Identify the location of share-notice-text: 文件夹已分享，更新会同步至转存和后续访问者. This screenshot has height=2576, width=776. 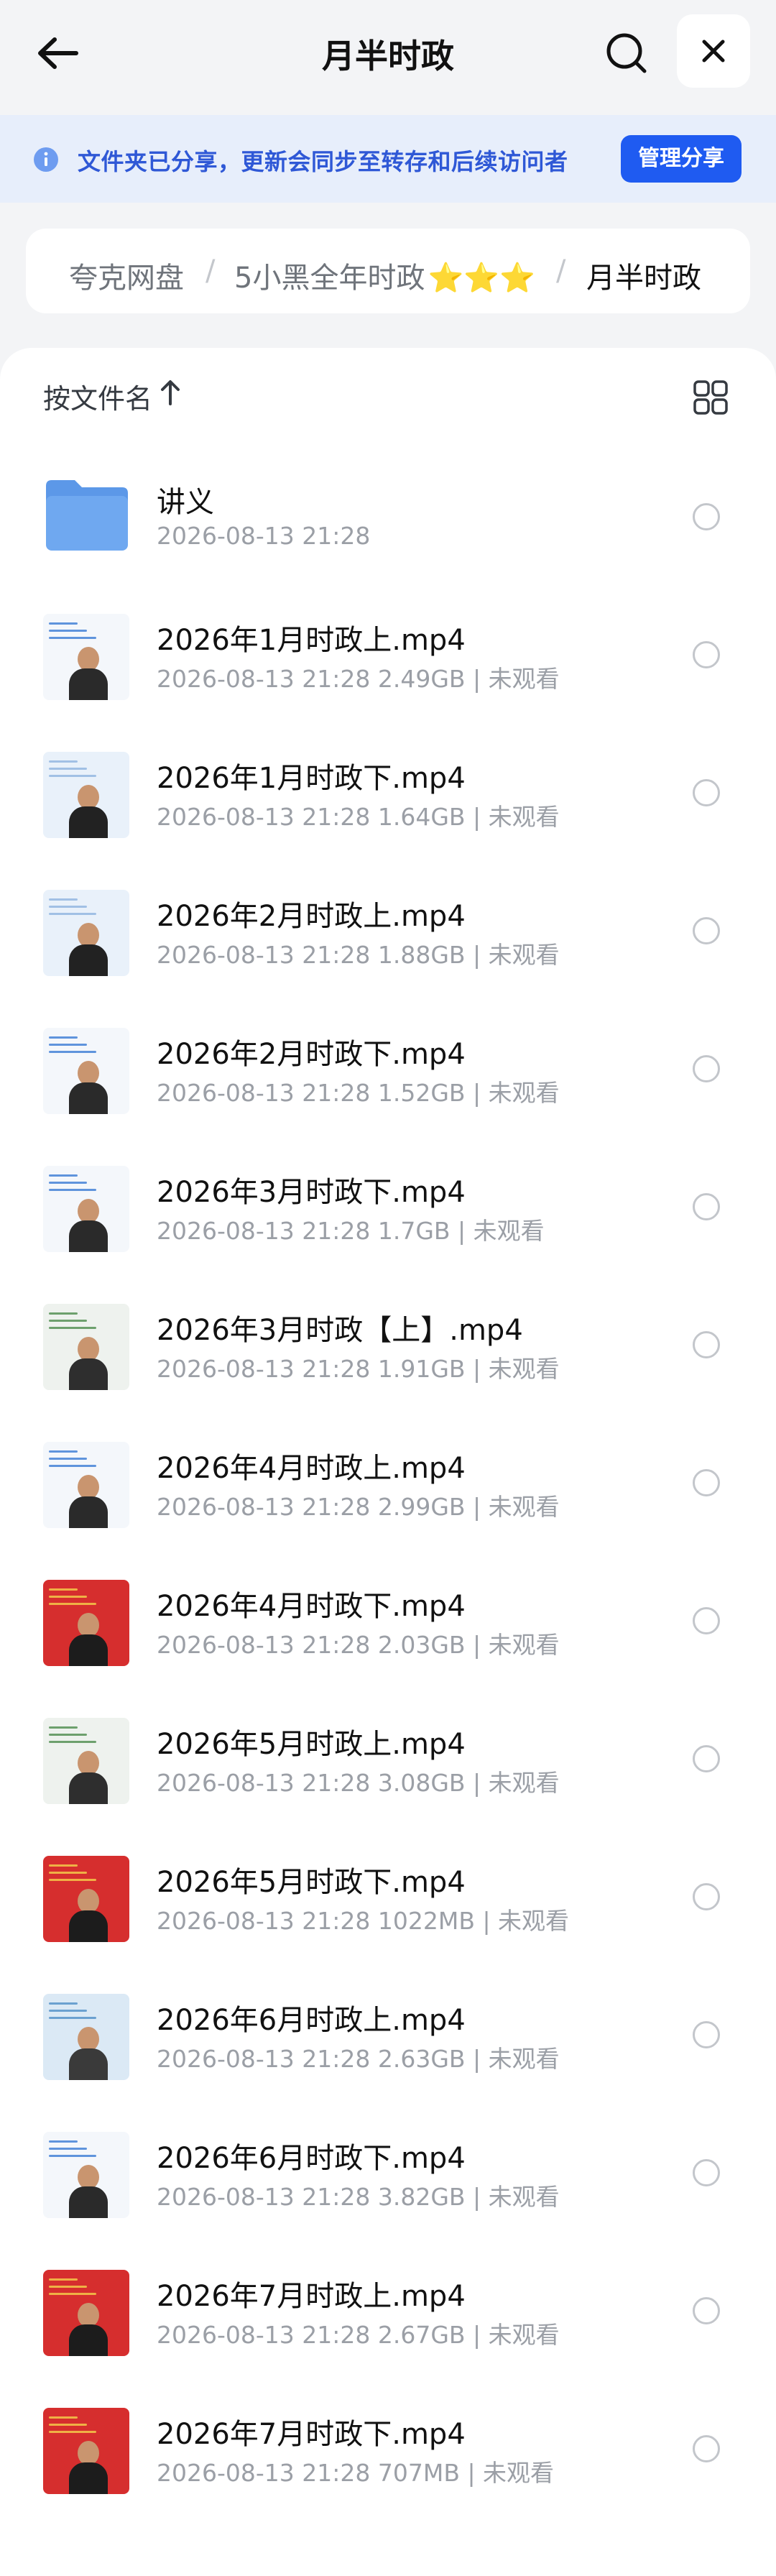
(323, 161).